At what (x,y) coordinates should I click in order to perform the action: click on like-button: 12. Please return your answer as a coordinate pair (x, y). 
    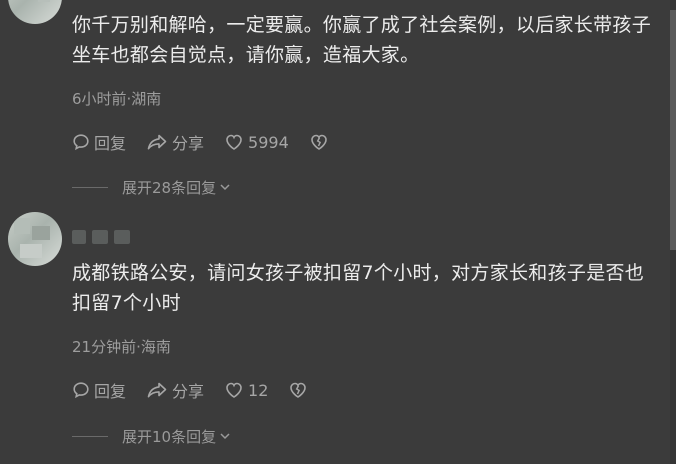
    Looking at the image, I should click on (246, 390).